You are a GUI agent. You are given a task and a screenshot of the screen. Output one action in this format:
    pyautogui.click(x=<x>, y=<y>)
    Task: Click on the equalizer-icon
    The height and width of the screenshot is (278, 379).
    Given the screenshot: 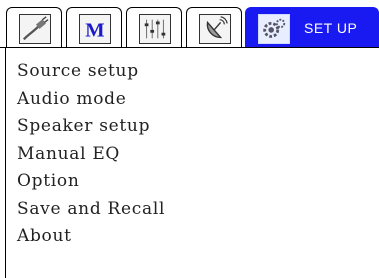 What is the action you would take?
    pyautogui.click(x=155, y=29)
    